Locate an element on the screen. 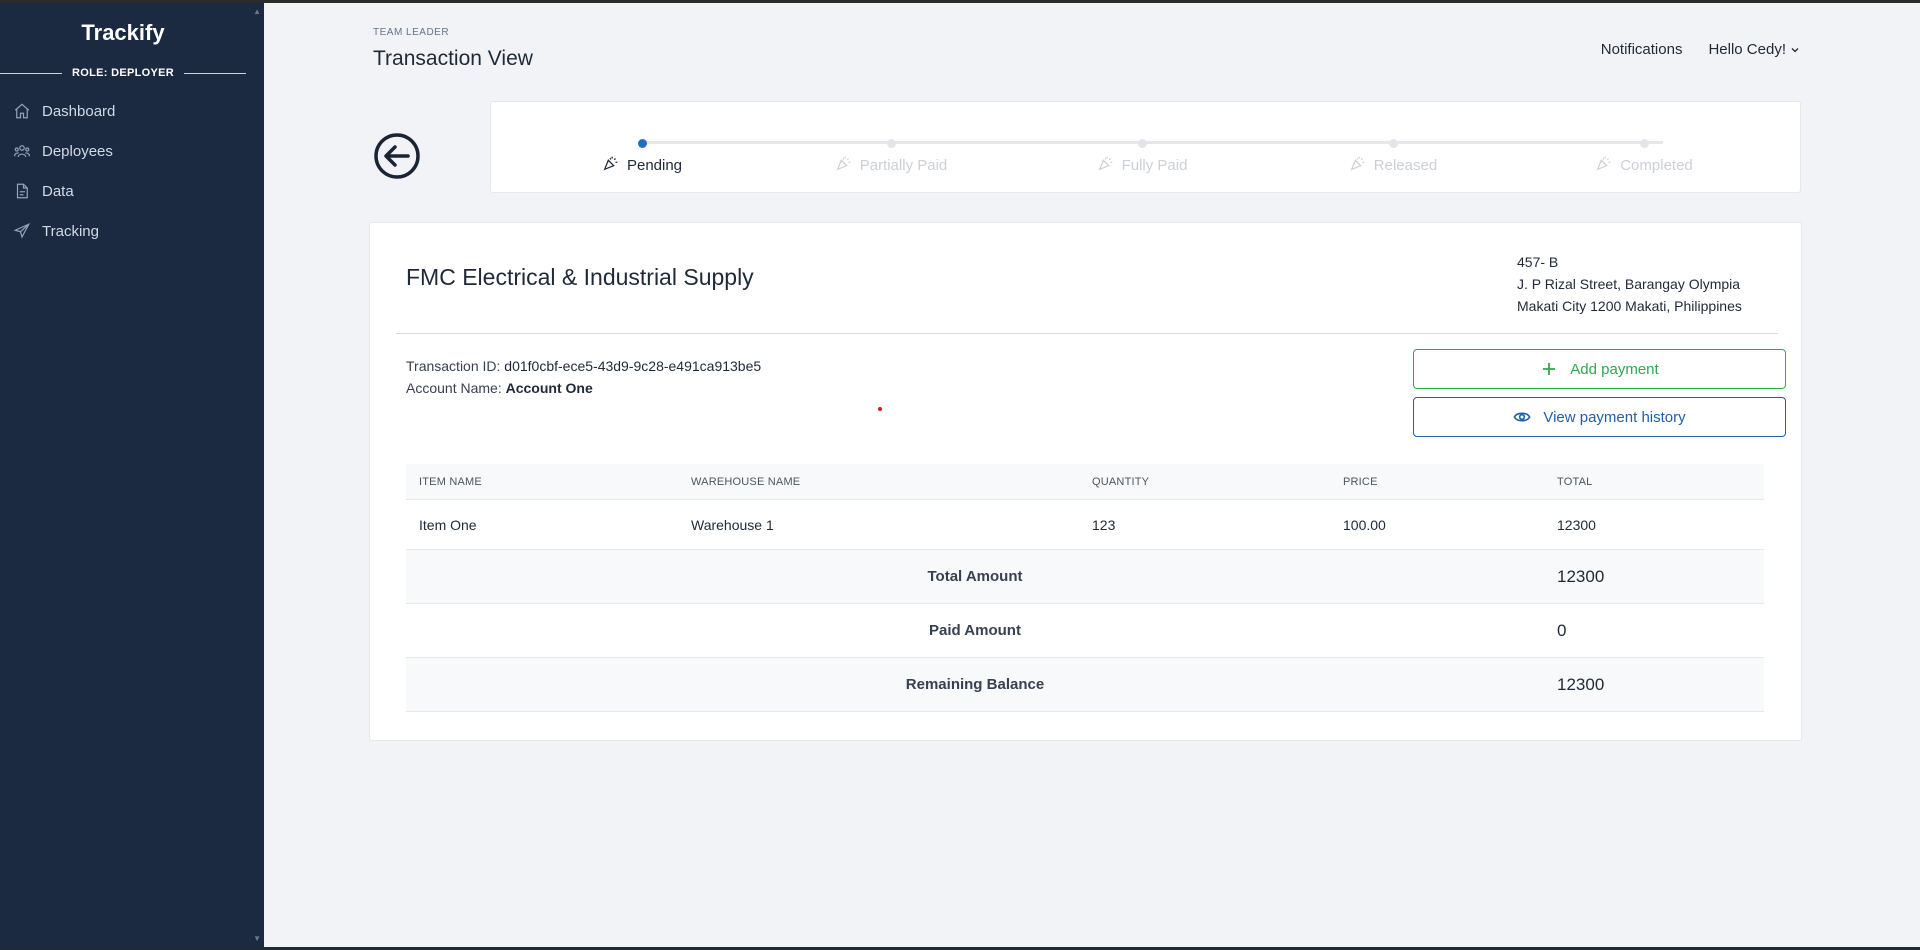  address-line: 457- B is located at coordinates (1538, 262).